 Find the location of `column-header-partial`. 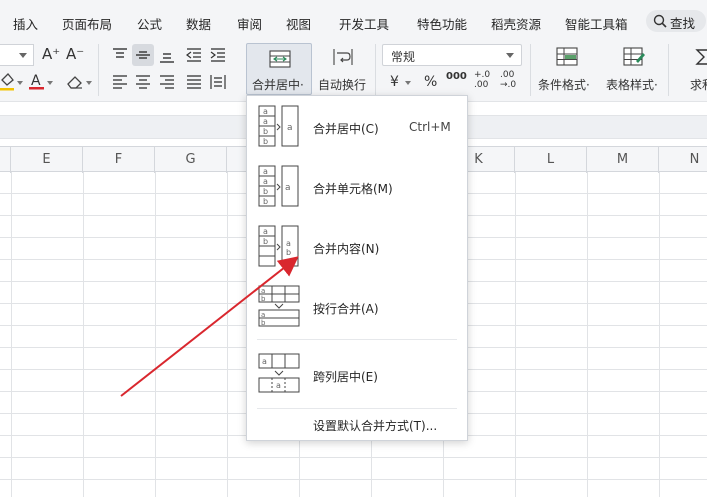

column-header-partial is located at coordinates (5, 160).